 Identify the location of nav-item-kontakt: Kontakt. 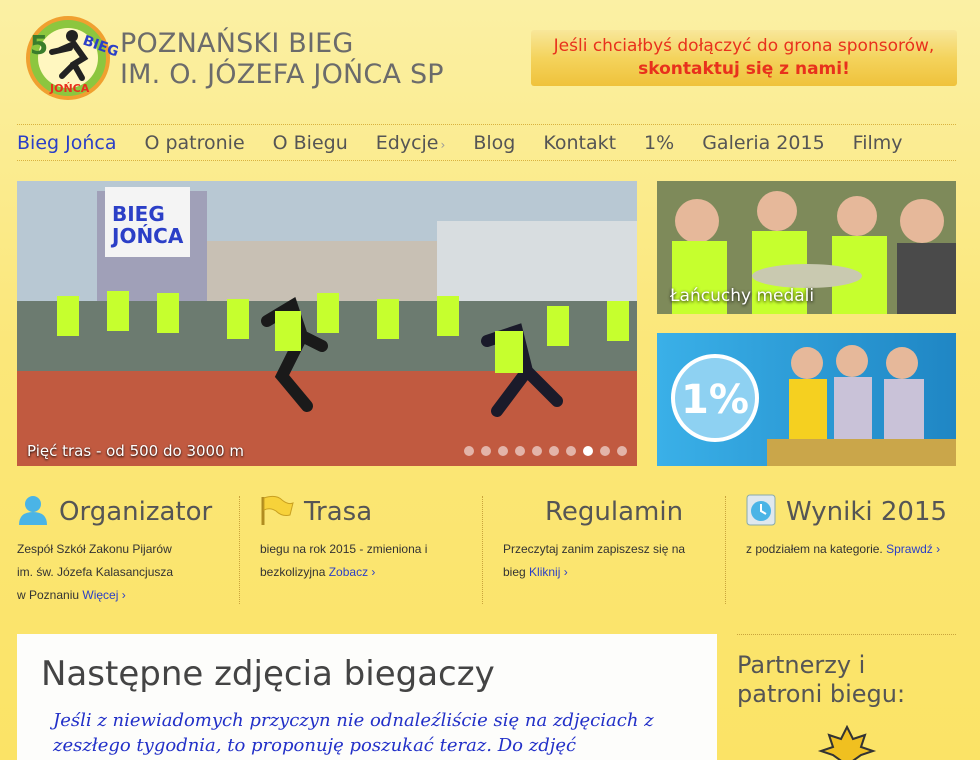
(579, 143).